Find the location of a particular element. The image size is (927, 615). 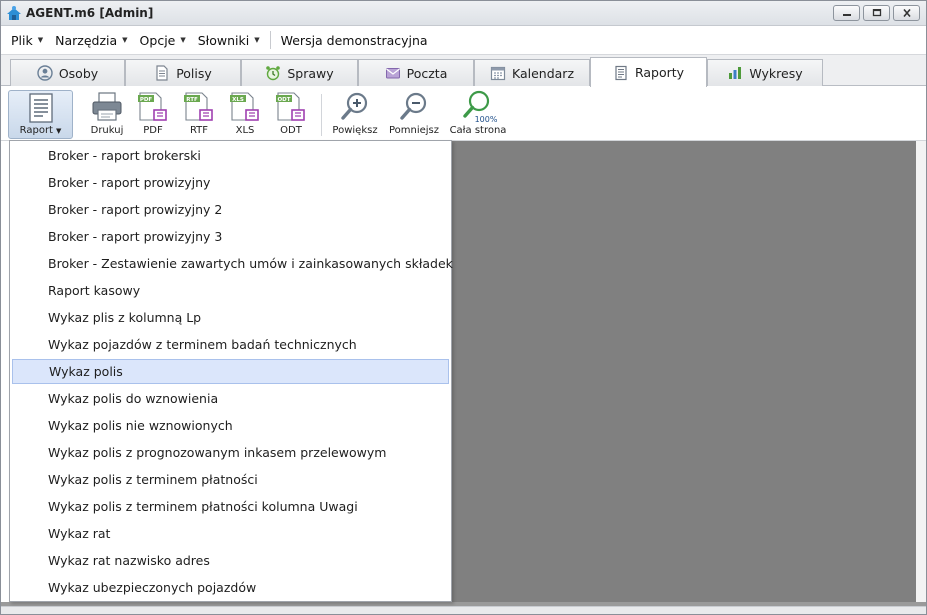

report-menu-item: Wykaz rat is located at coordinates (230, 533).